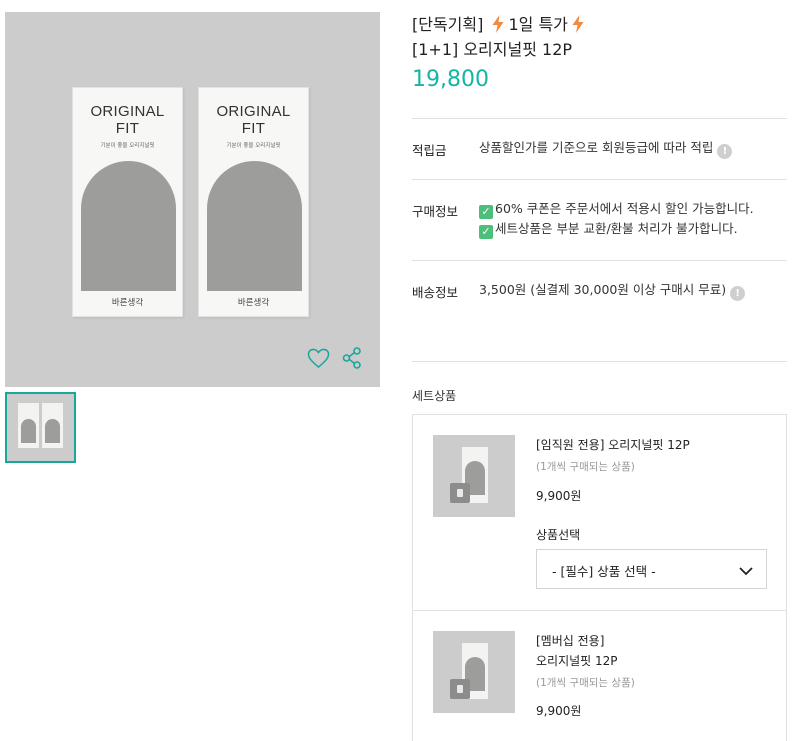 This screenshot has width=796, height=741. Describe the element at coordinates (334, 360) in the screenshot. I see `image-actions` at that location.